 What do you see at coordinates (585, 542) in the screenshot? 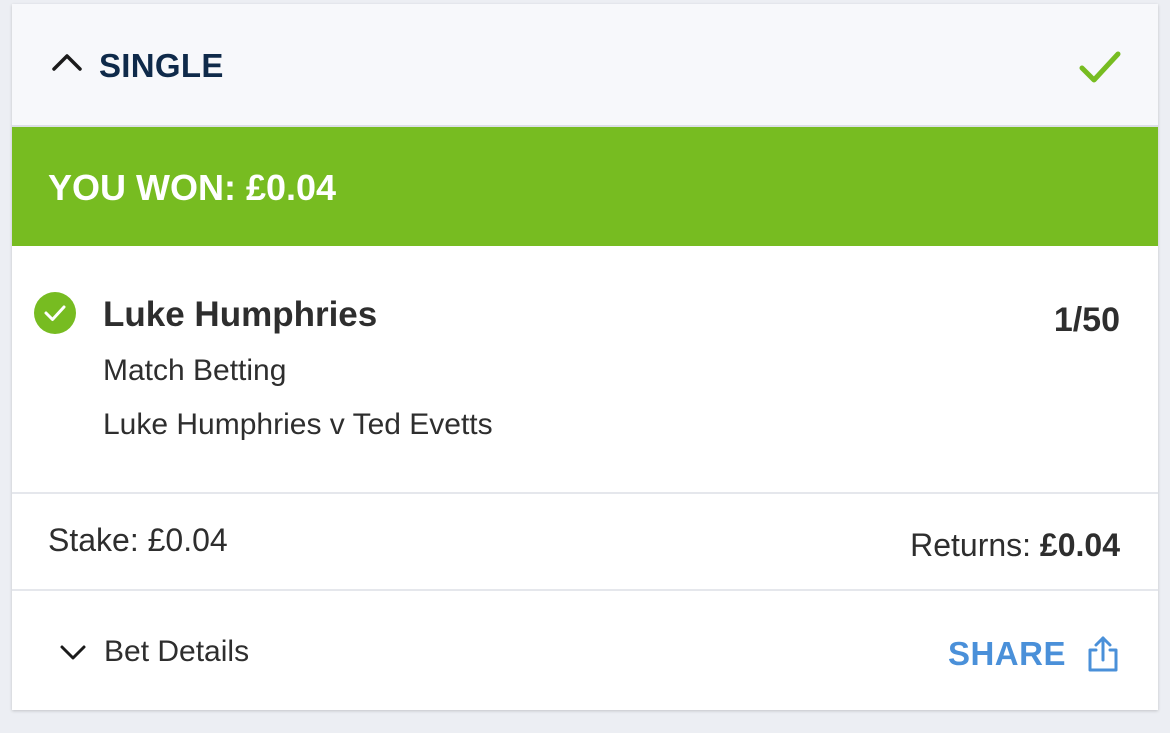
I see `stake-returns-row: Stake: £0.04 Returns: £0.04` at bounding box center [585, 542].